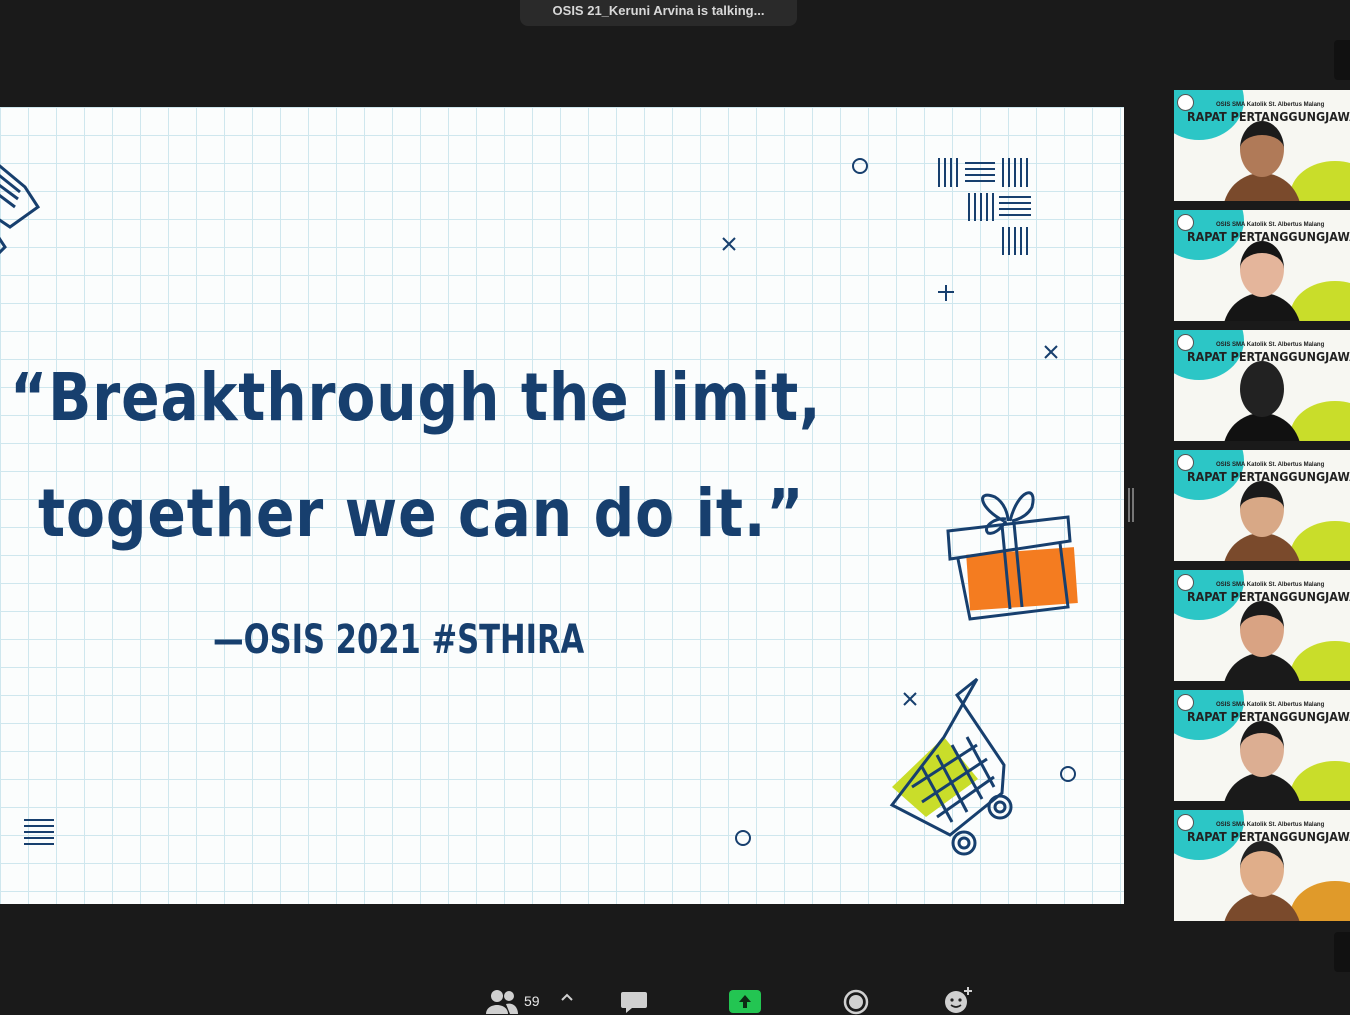 This screenshot has width=1350, height=1015. Describe the element at coordinates (1131, 505) in the screenshot. I see `split-view-divider-handle` at that location.